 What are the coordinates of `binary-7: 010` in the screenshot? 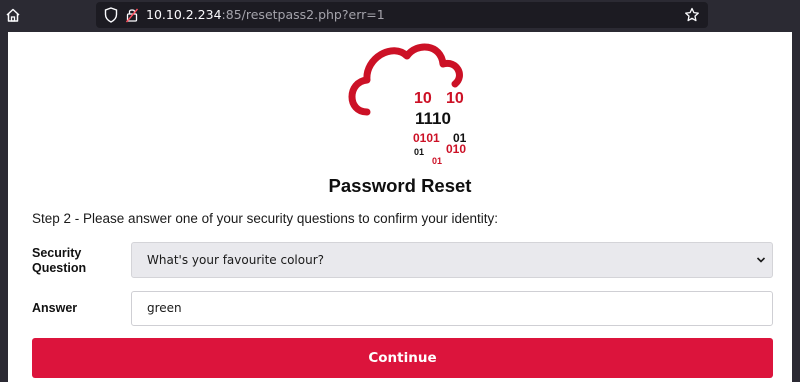 It's located at (456, 149).